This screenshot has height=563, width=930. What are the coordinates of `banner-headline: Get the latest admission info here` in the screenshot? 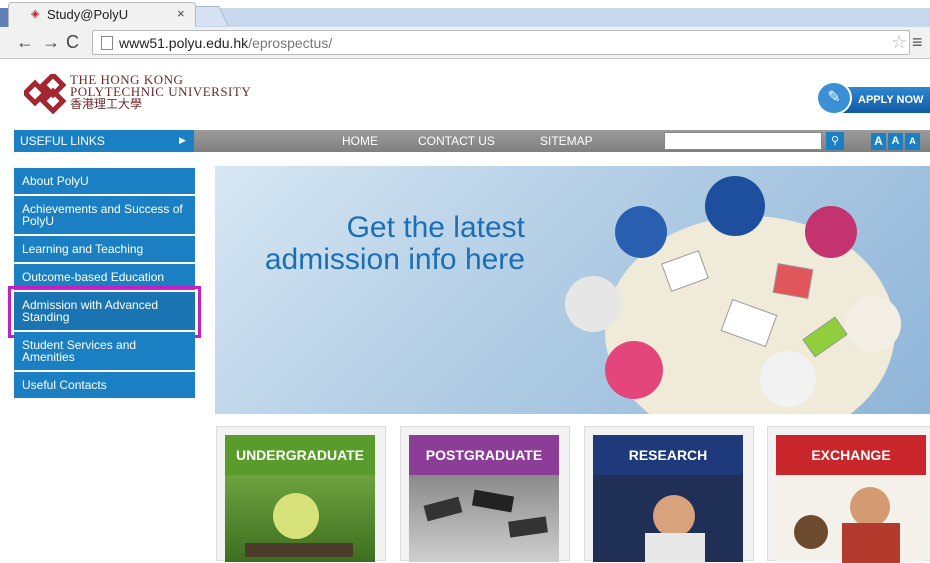 It's located at (375, 244).